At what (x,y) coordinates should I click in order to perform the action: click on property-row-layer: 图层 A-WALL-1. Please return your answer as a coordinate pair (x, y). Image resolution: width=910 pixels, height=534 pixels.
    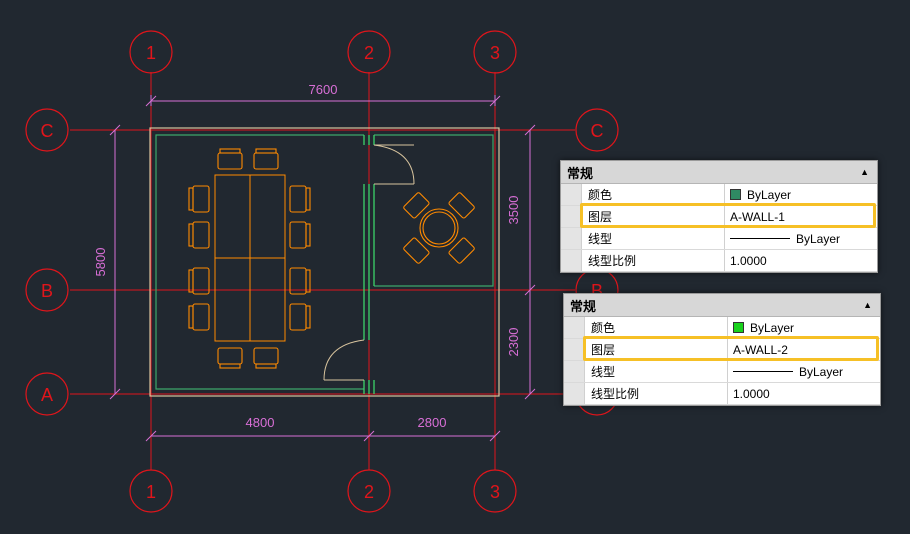
    Looking at the image, I should click on (719, 217).